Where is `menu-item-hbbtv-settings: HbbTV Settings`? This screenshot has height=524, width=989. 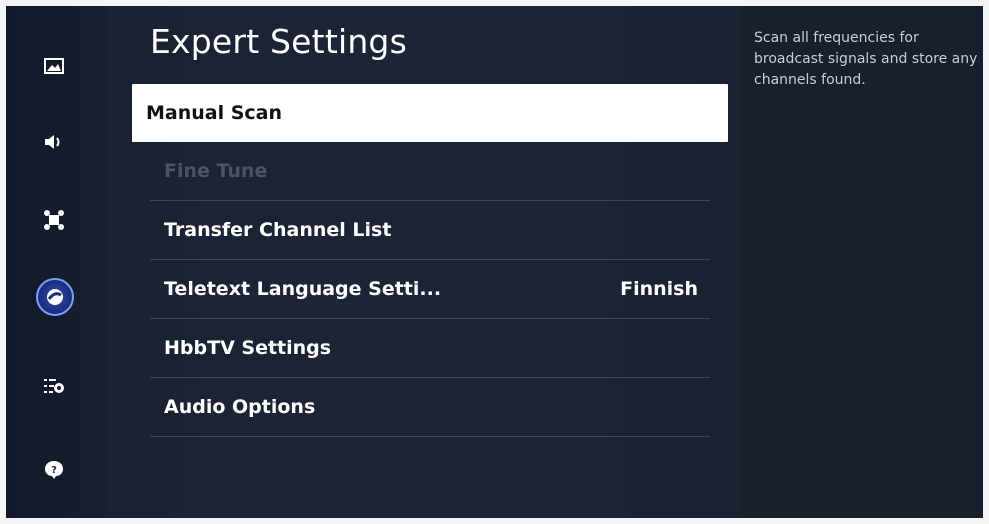
menu-item-hbbtv-settings: HbbTV Settings is located at coordinates (430, 348).